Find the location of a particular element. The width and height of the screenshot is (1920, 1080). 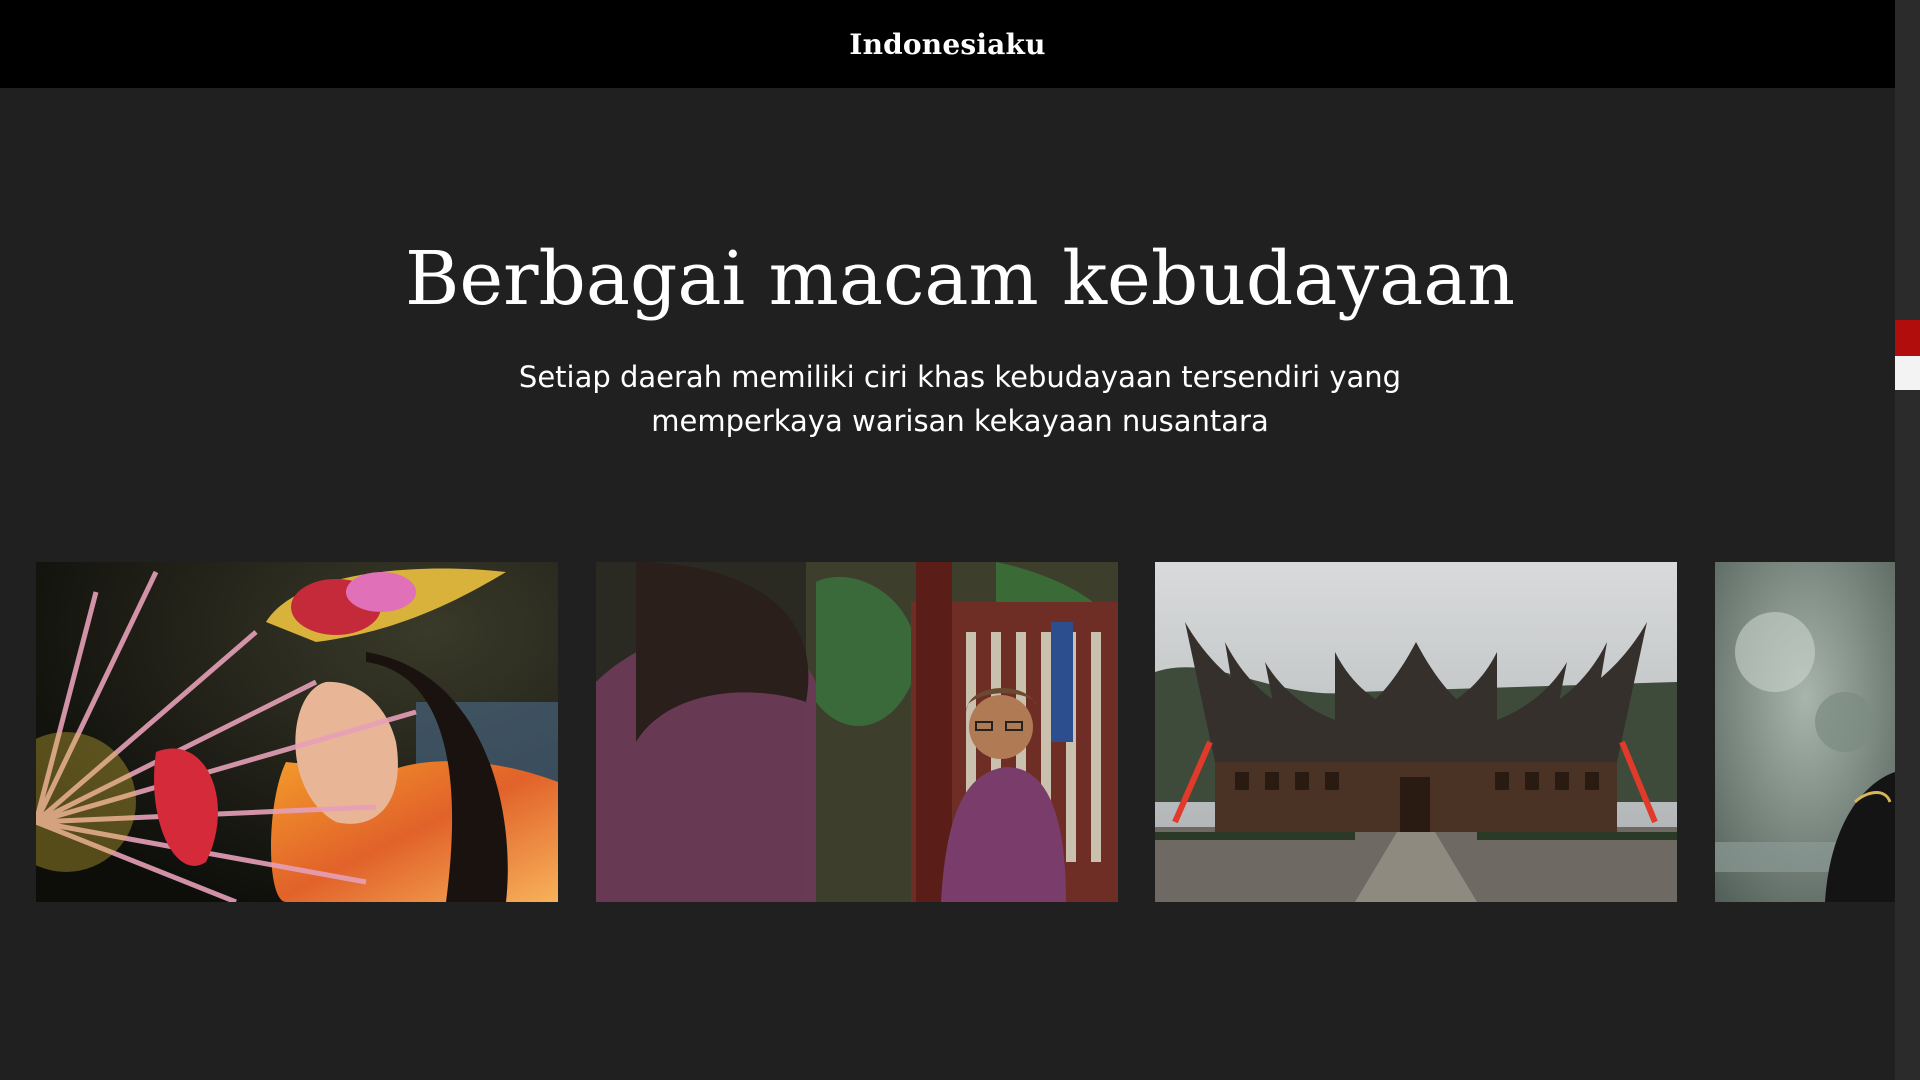

man-in-traditional-attire-photo is located at coordinates (857, 732).